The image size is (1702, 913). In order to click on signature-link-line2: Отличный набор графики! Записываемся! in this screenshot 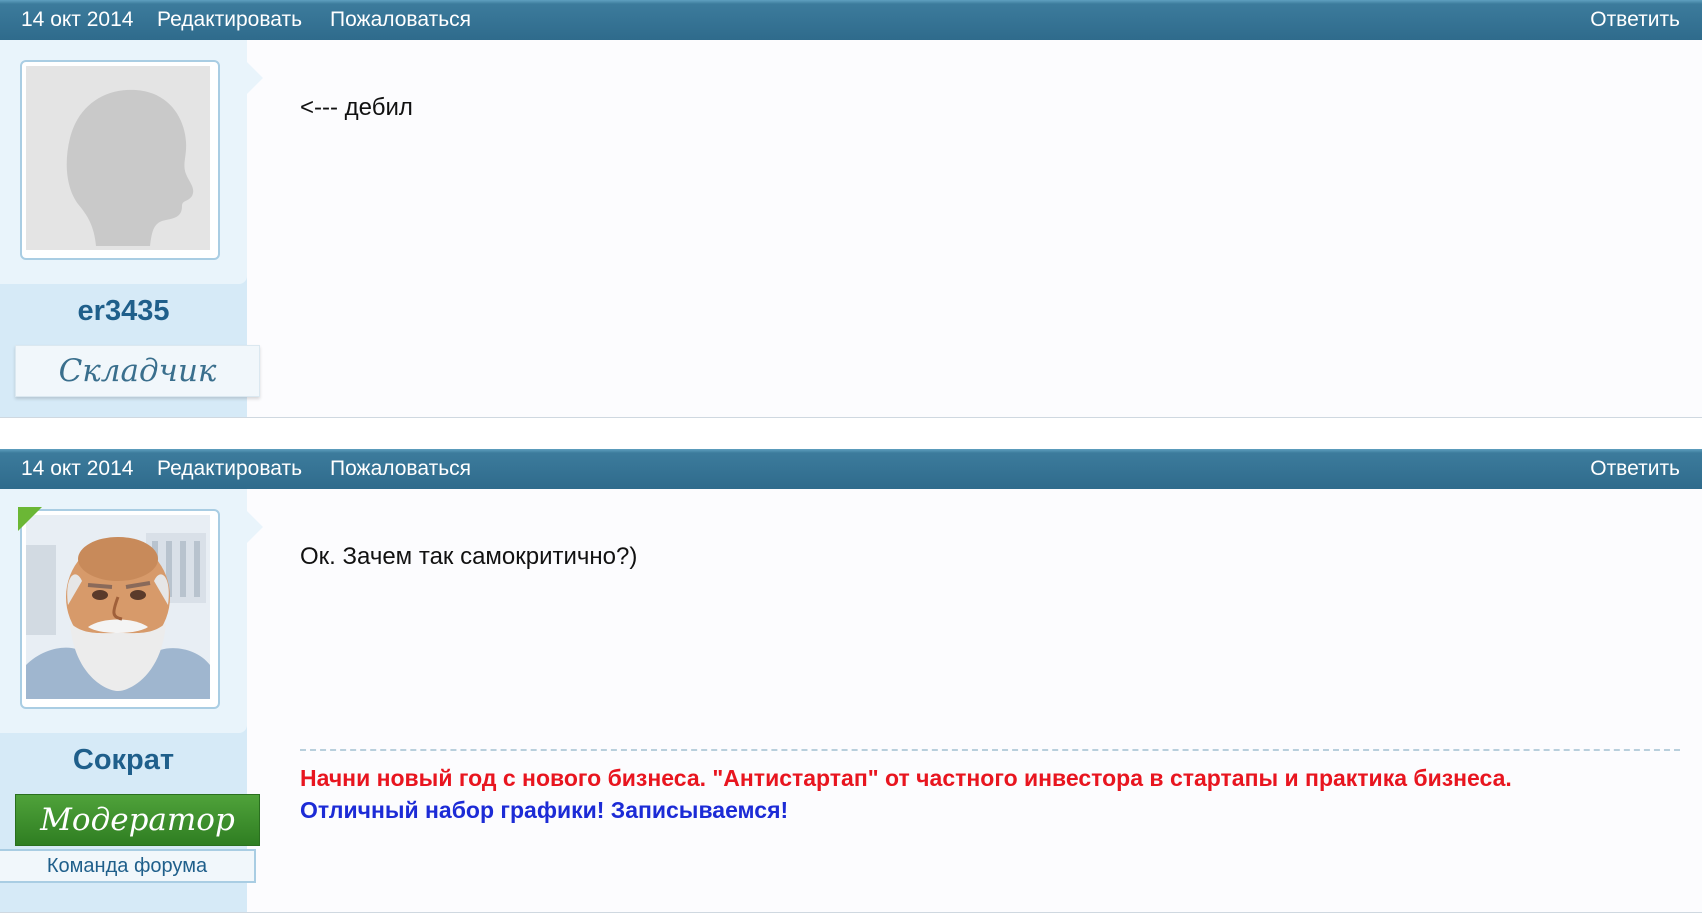, I will do `click(544, 810)`.